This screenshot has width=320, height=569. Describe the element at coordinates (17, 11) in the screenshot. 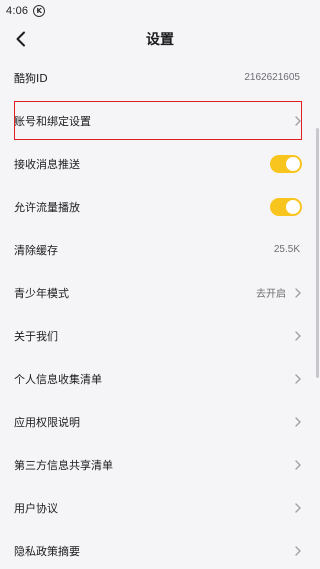

I see `status-time: 4:06` at that location.